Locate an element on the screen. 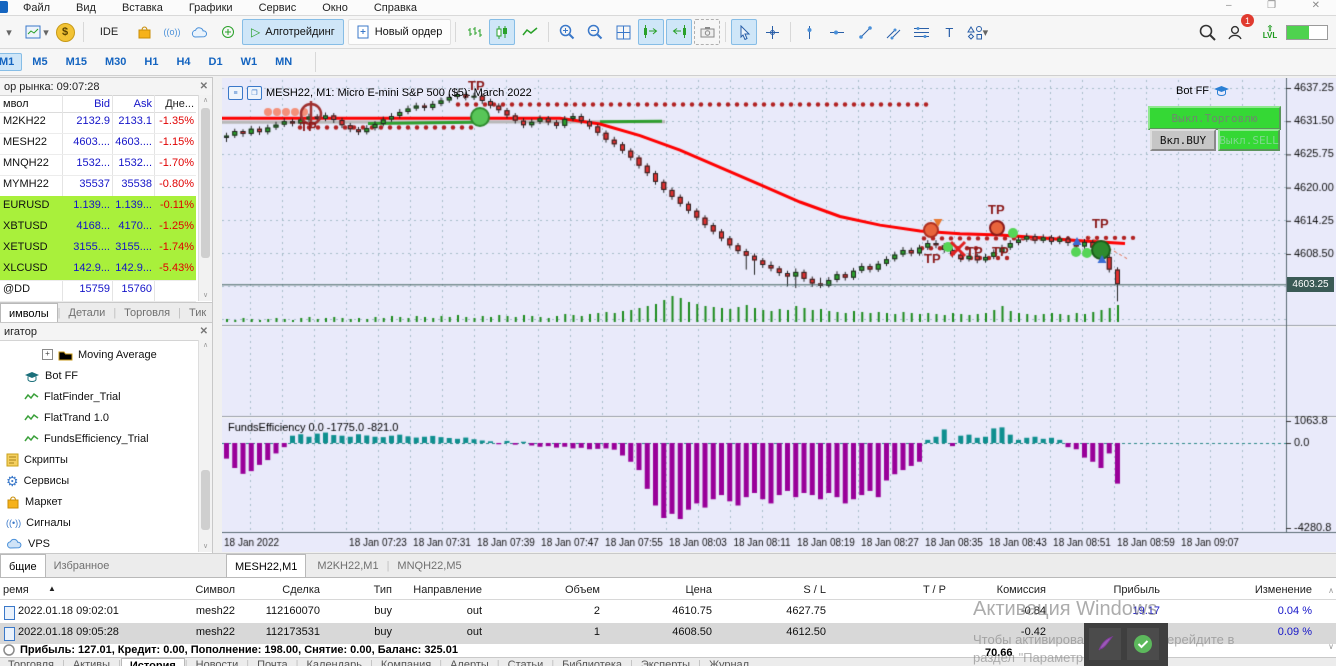 The image size is (1336, 666). col-volume: Объем is located at coordinates (582, 590).